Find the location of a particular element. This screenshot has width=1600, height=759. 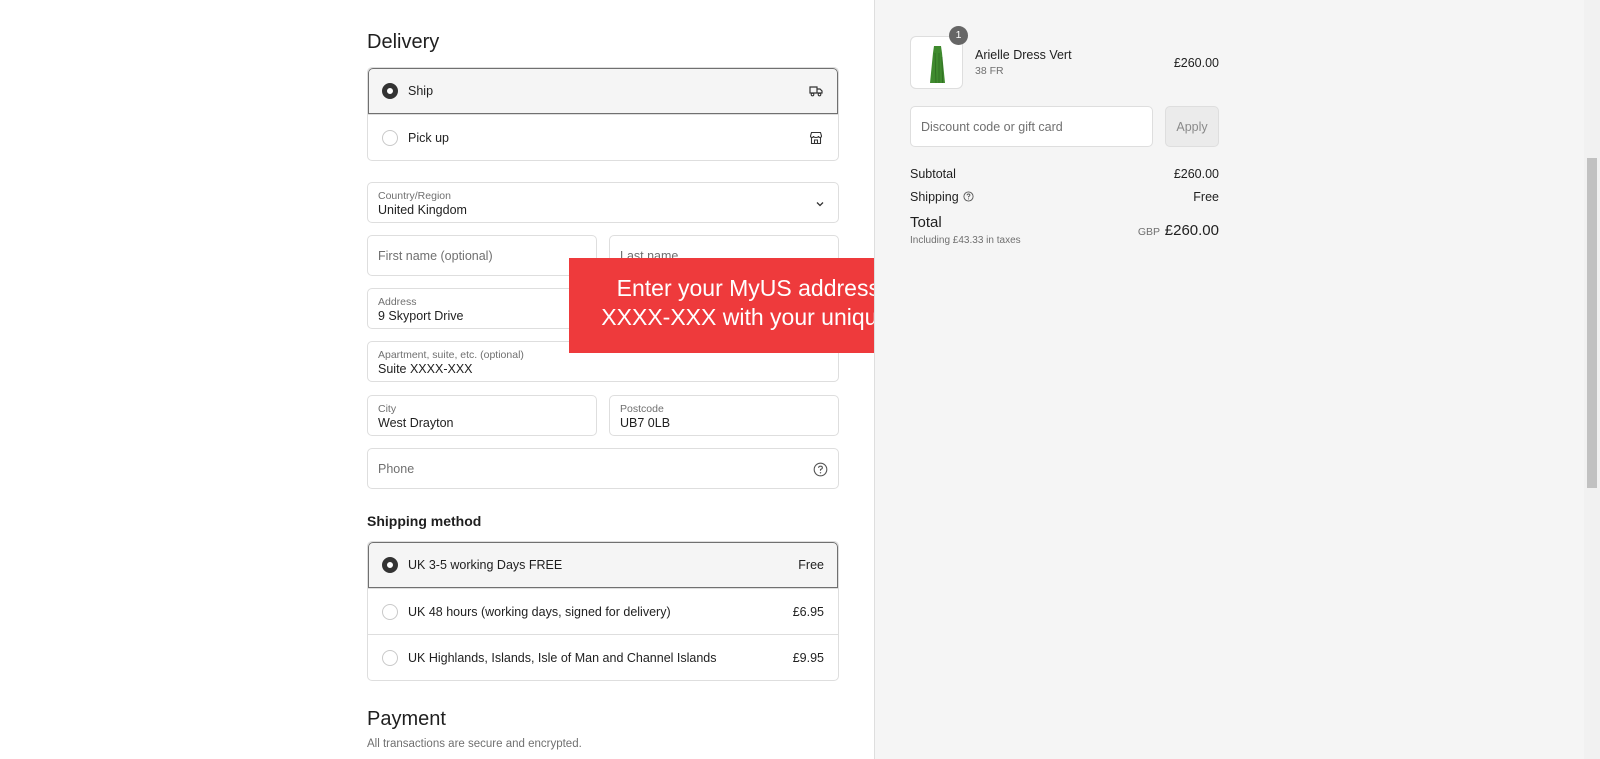

apartment-value: Suite XXXX-XXX is located at coordinates (425, 369).